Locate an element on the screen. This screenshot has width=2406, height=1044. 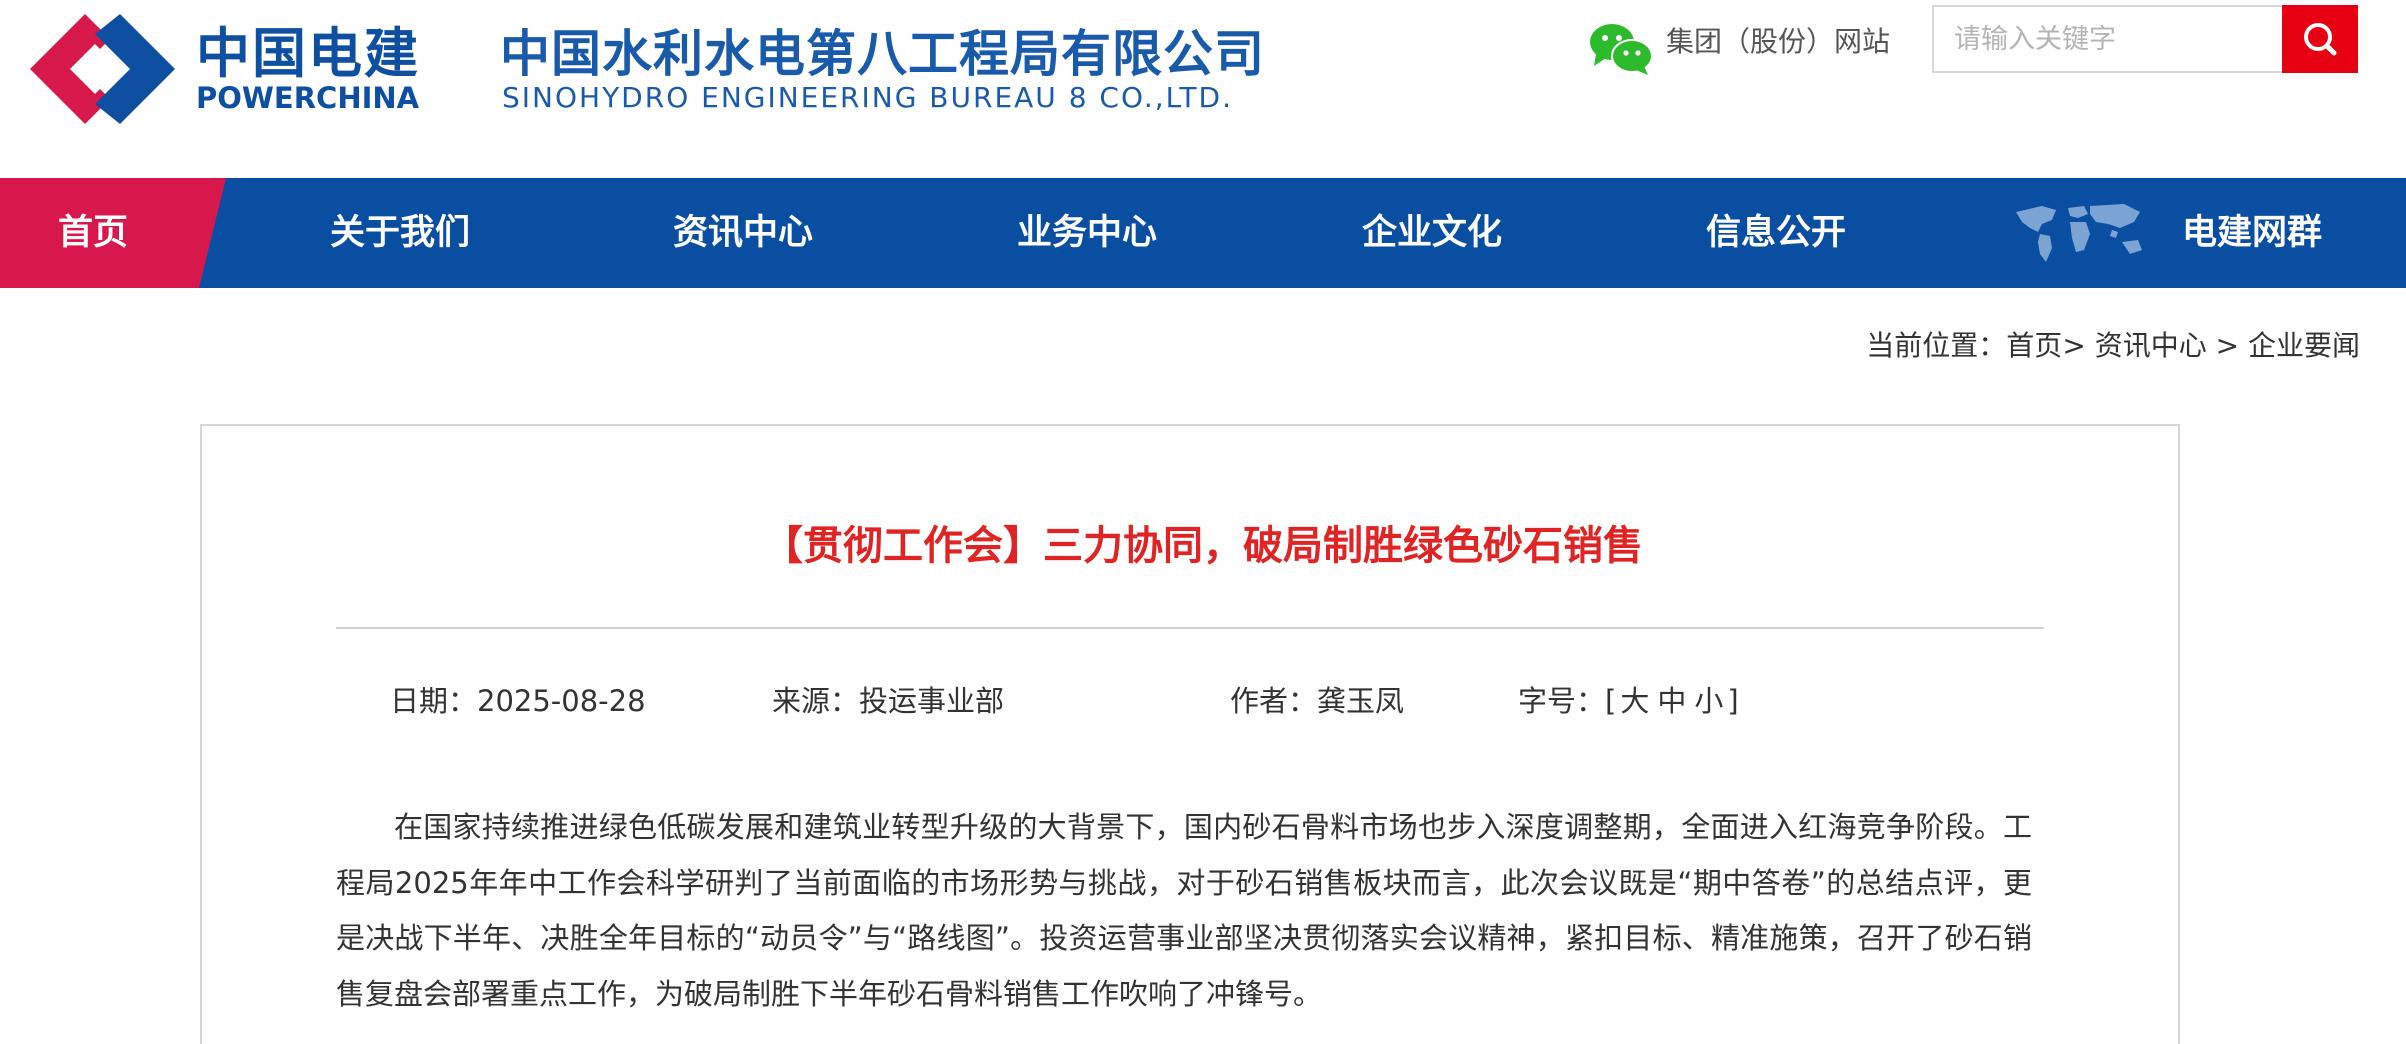
brand-name-cn: 中国电建 is located at coordinates (308, 53).